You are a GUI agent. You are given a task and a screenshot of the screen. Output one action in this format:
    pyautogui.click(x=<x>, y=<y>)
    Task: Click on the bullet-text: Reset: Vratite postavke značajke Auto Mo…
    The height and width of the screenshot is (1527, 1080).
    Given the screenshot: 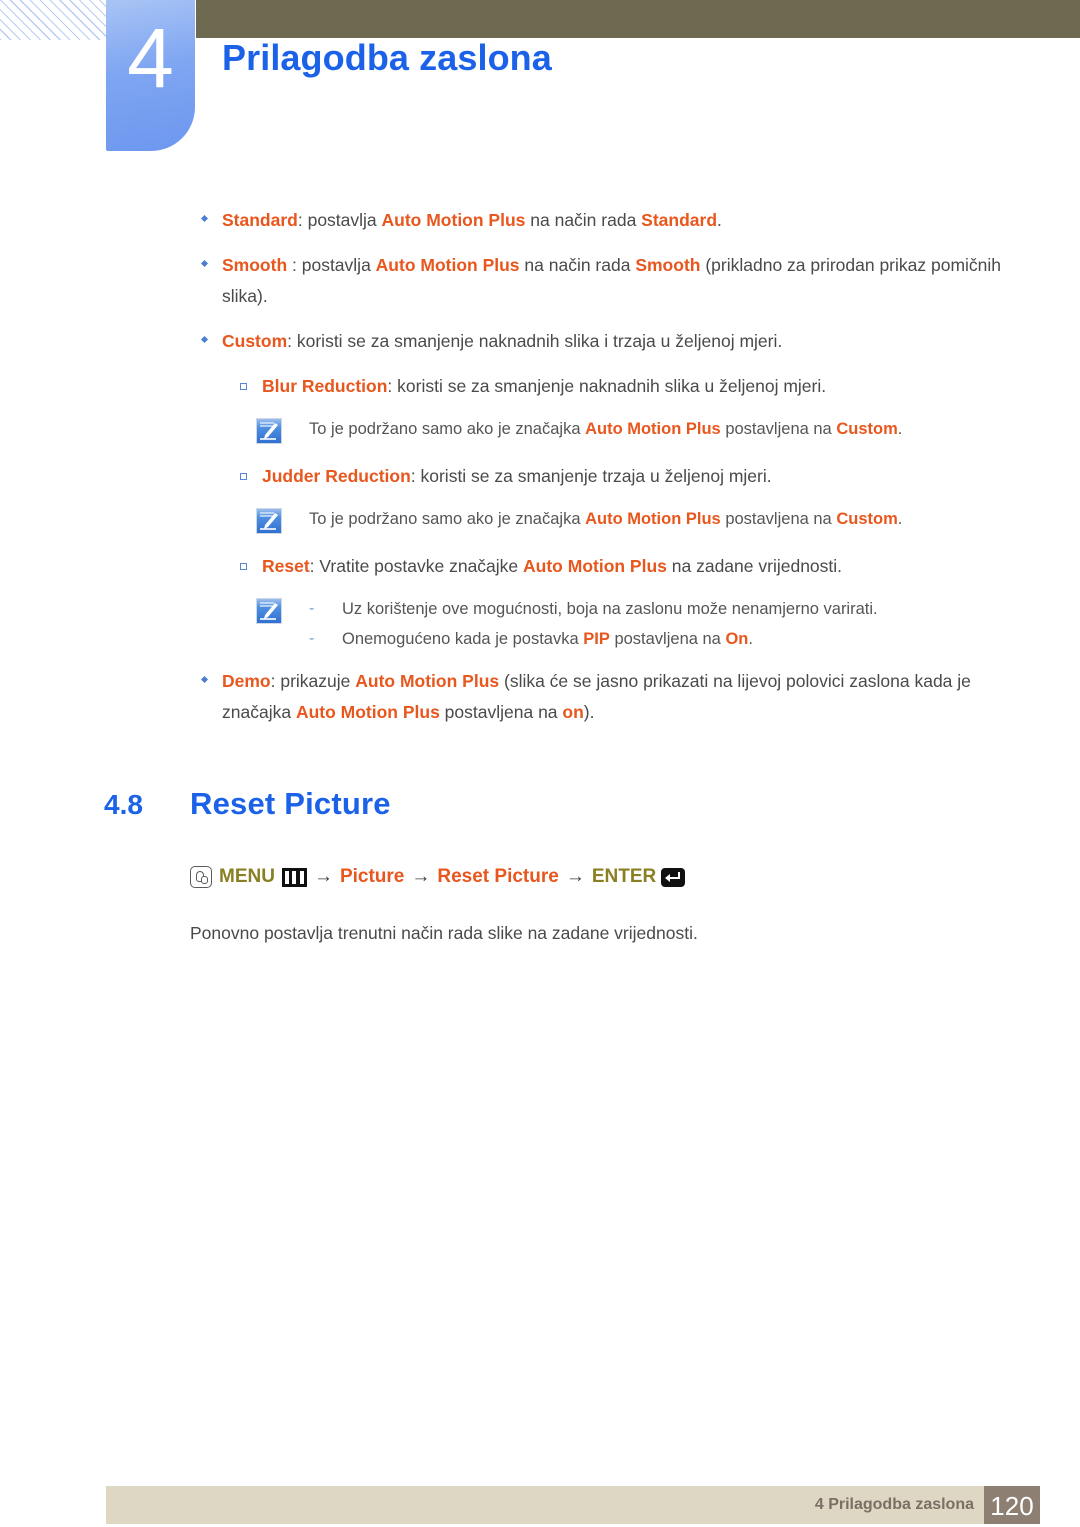 What is the action you would take?
    pyautogui.click(x=635, y=566)
    